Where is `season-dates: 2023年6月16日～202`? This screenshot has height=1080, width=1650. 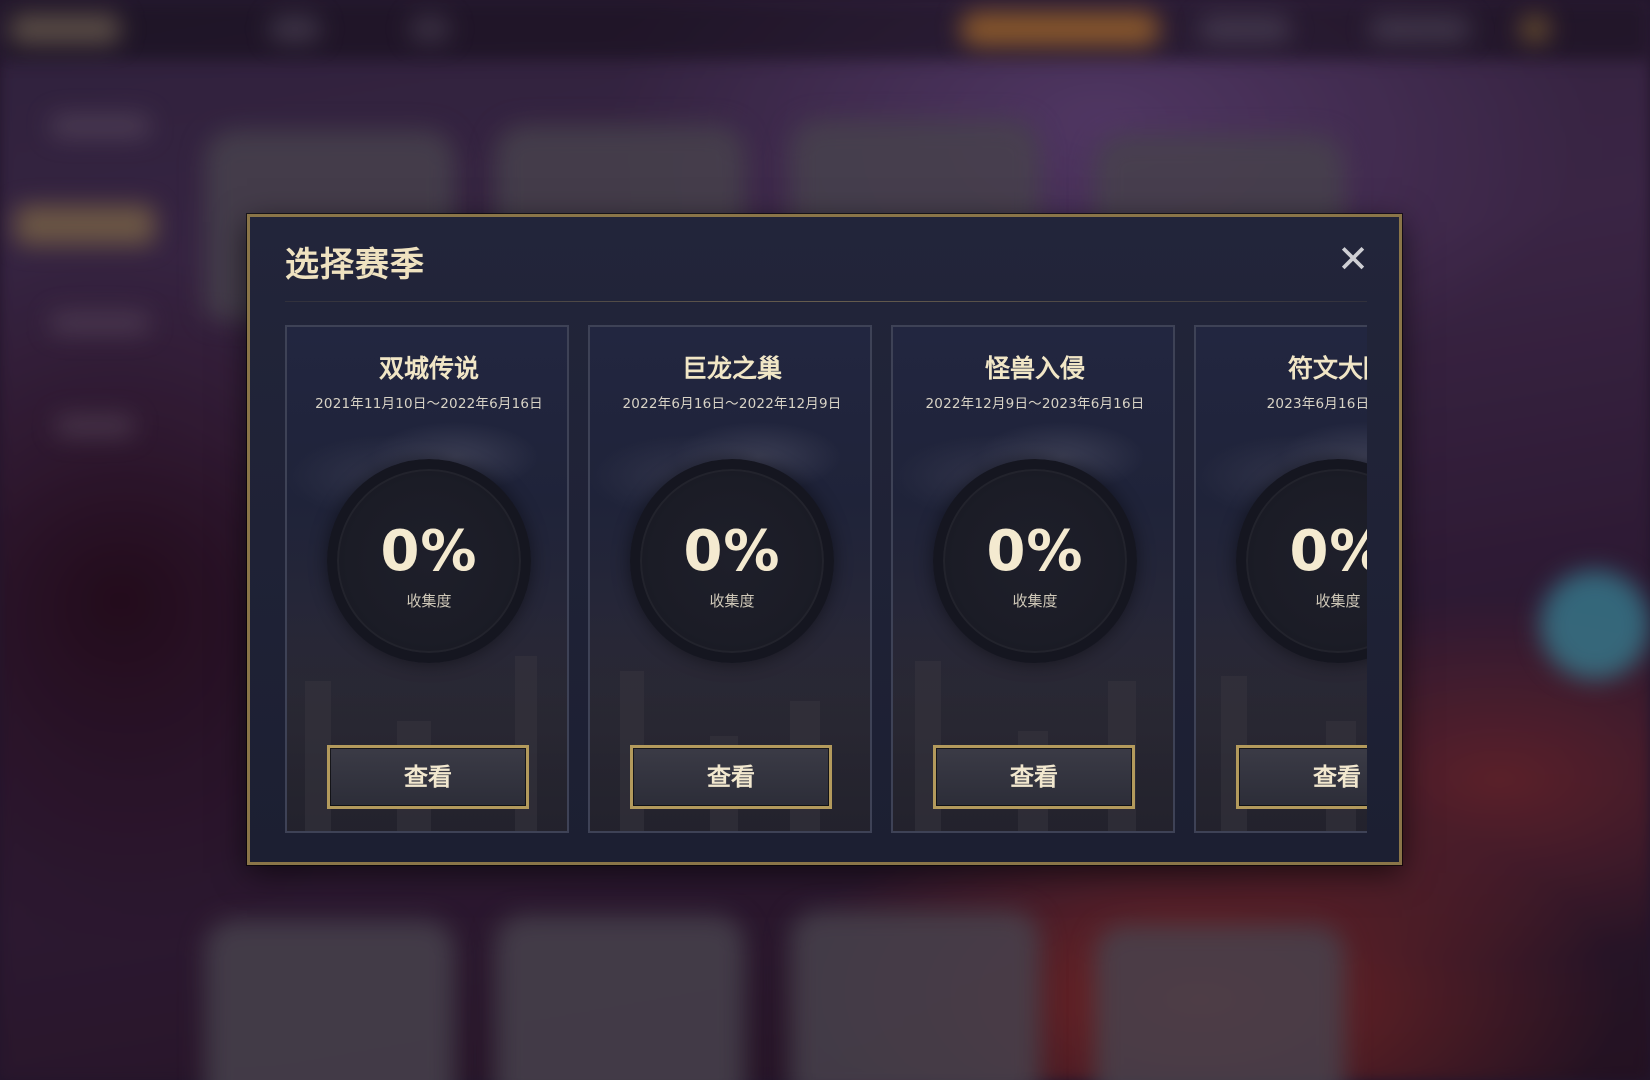 season-dates: 2023年6月16日～202 is located at coordinates (1316, 404).